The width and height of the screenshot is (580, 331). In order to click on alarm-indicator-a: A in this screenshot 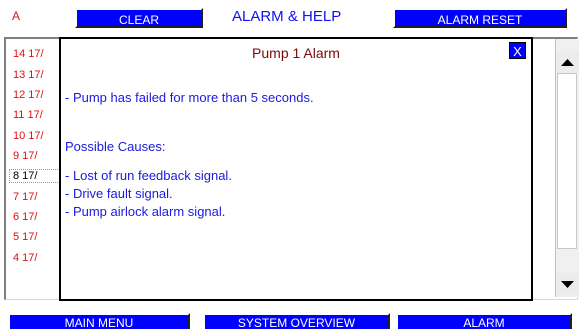, I will do `click(16, 16)`.